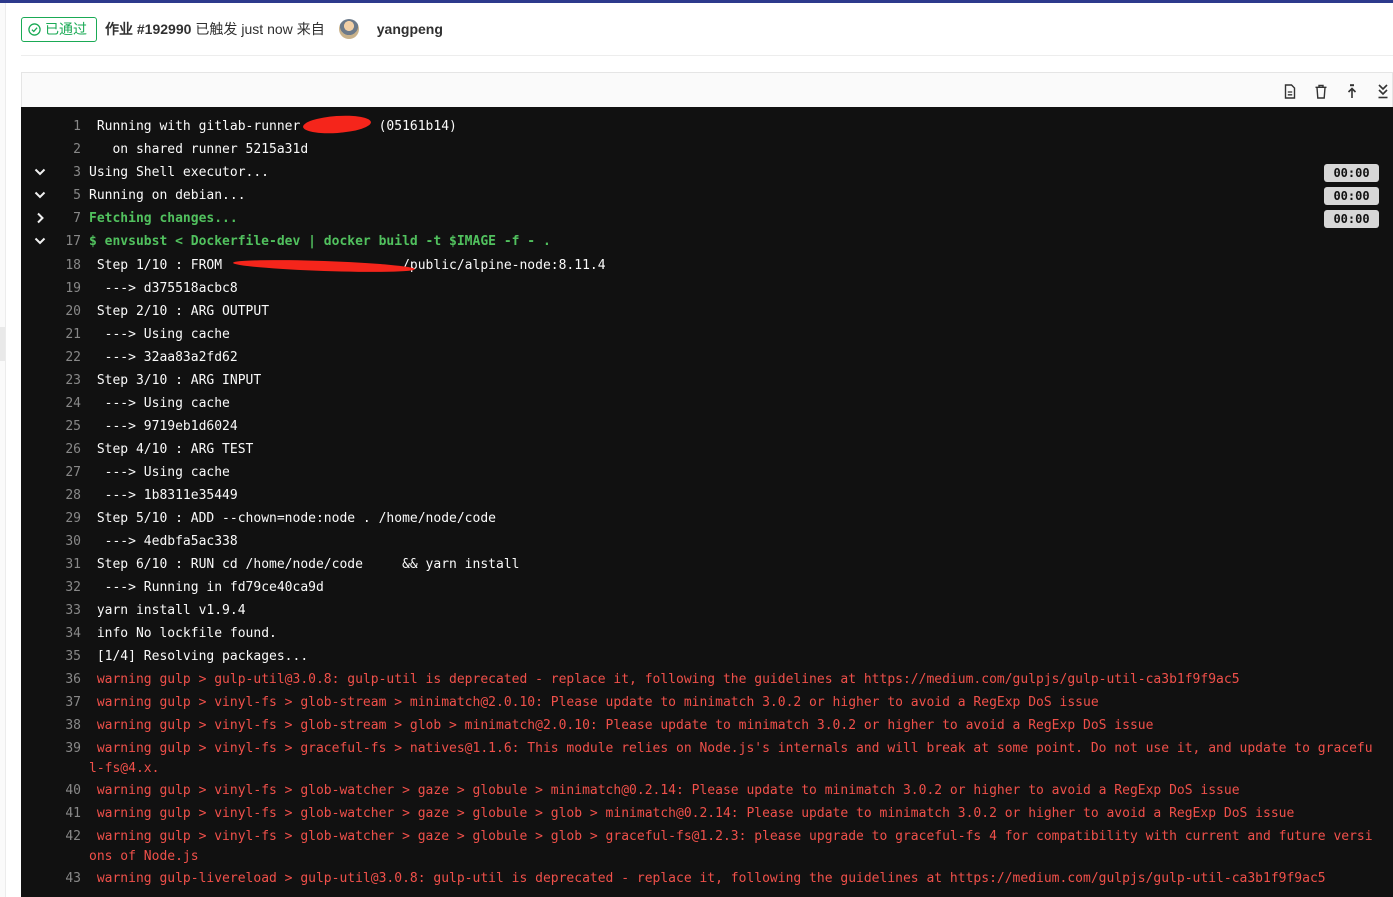  What do you see at coordinates (148, 29) in the screenshot?
I see `job-id: 作业 #192990` at bounding box center [148, 29].